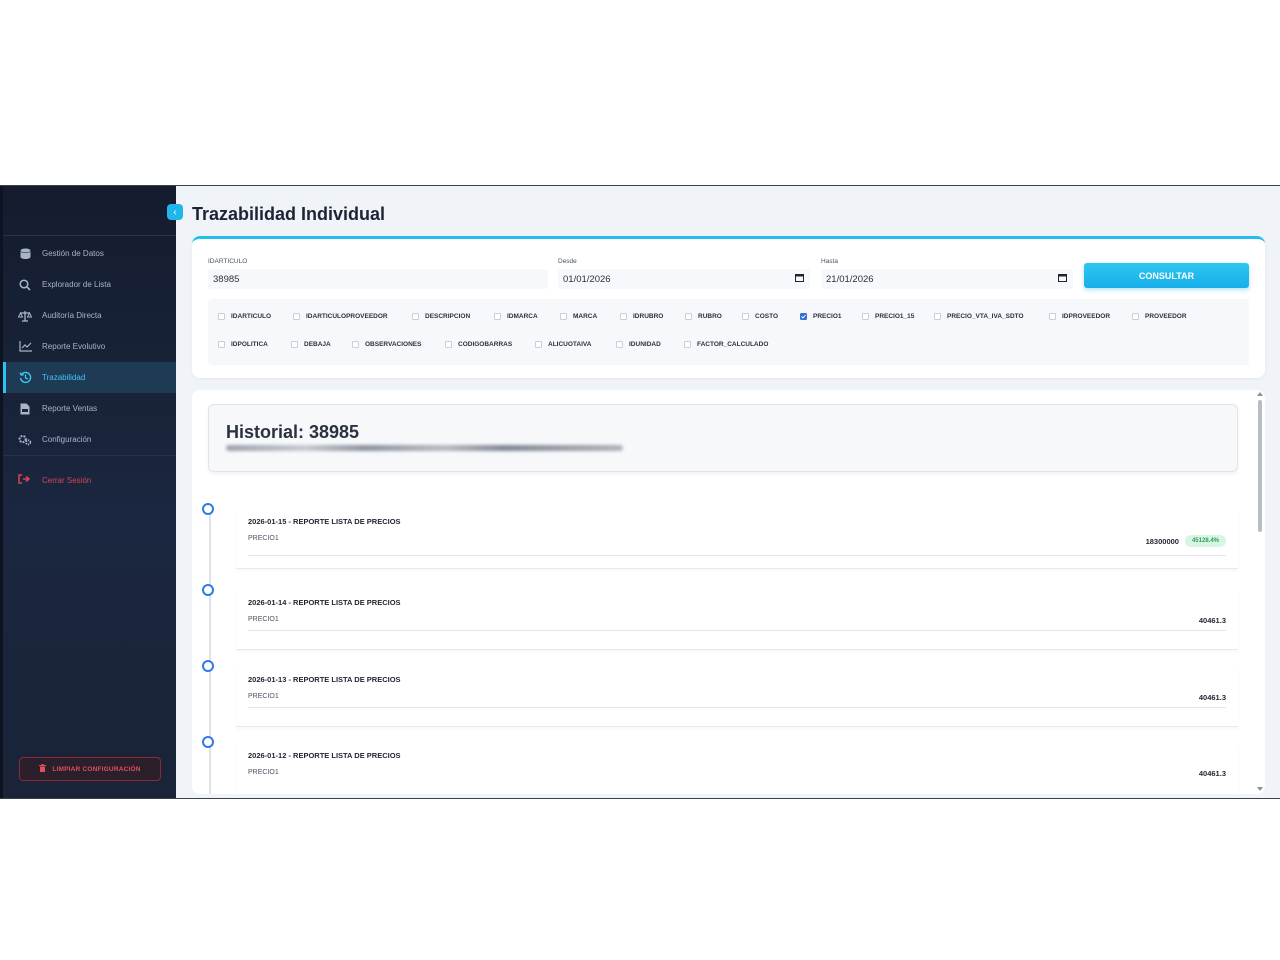 Image resolution: width=1280 pixels, height=960 pixels. What do you see at coordinates (289, 214) in the screenshot?
I see `page-title: Trazabilidad Individual` at bounding box center [289, 214].